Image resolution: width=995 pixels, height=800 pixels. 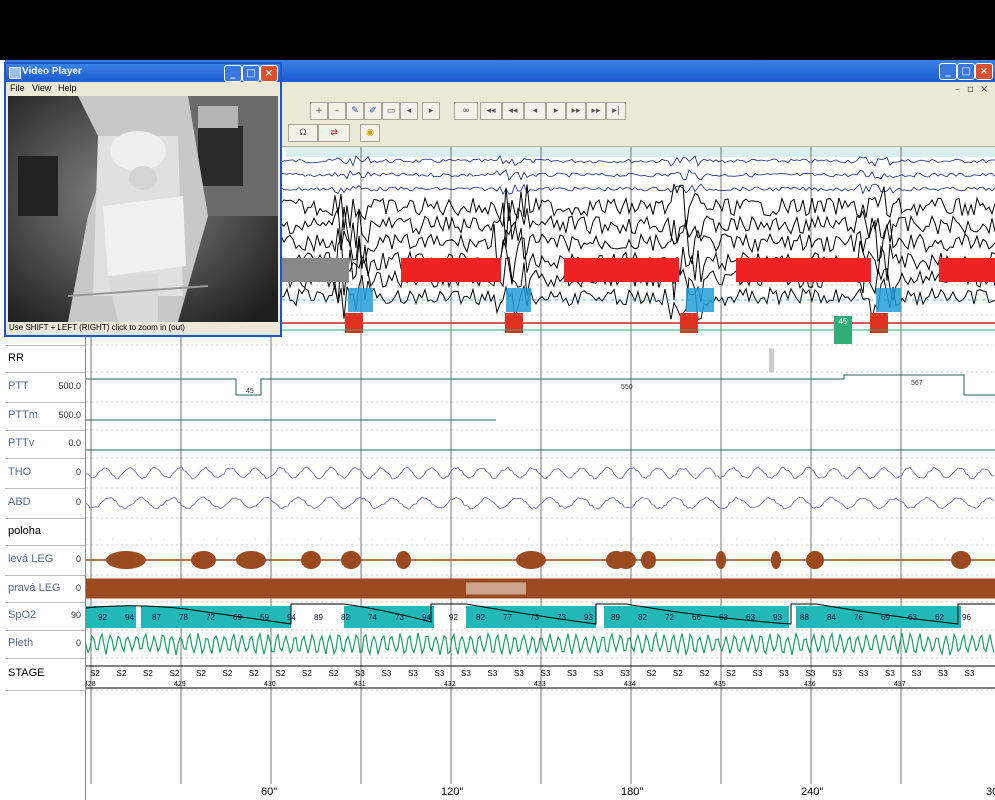 What do you see at coordinates (17, 88) in the screenshot?
I see `video-menu-file: File` at bounding box center [17, 88].